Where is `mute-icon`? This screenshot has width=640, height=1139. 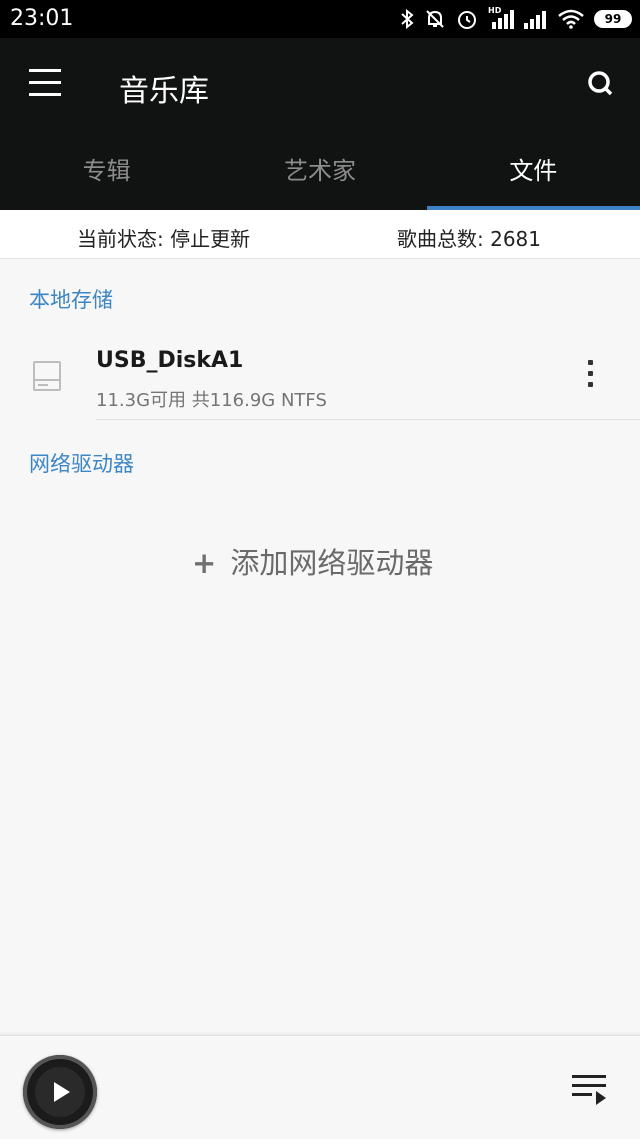 mute-icon is located at coordinates (435, 19).